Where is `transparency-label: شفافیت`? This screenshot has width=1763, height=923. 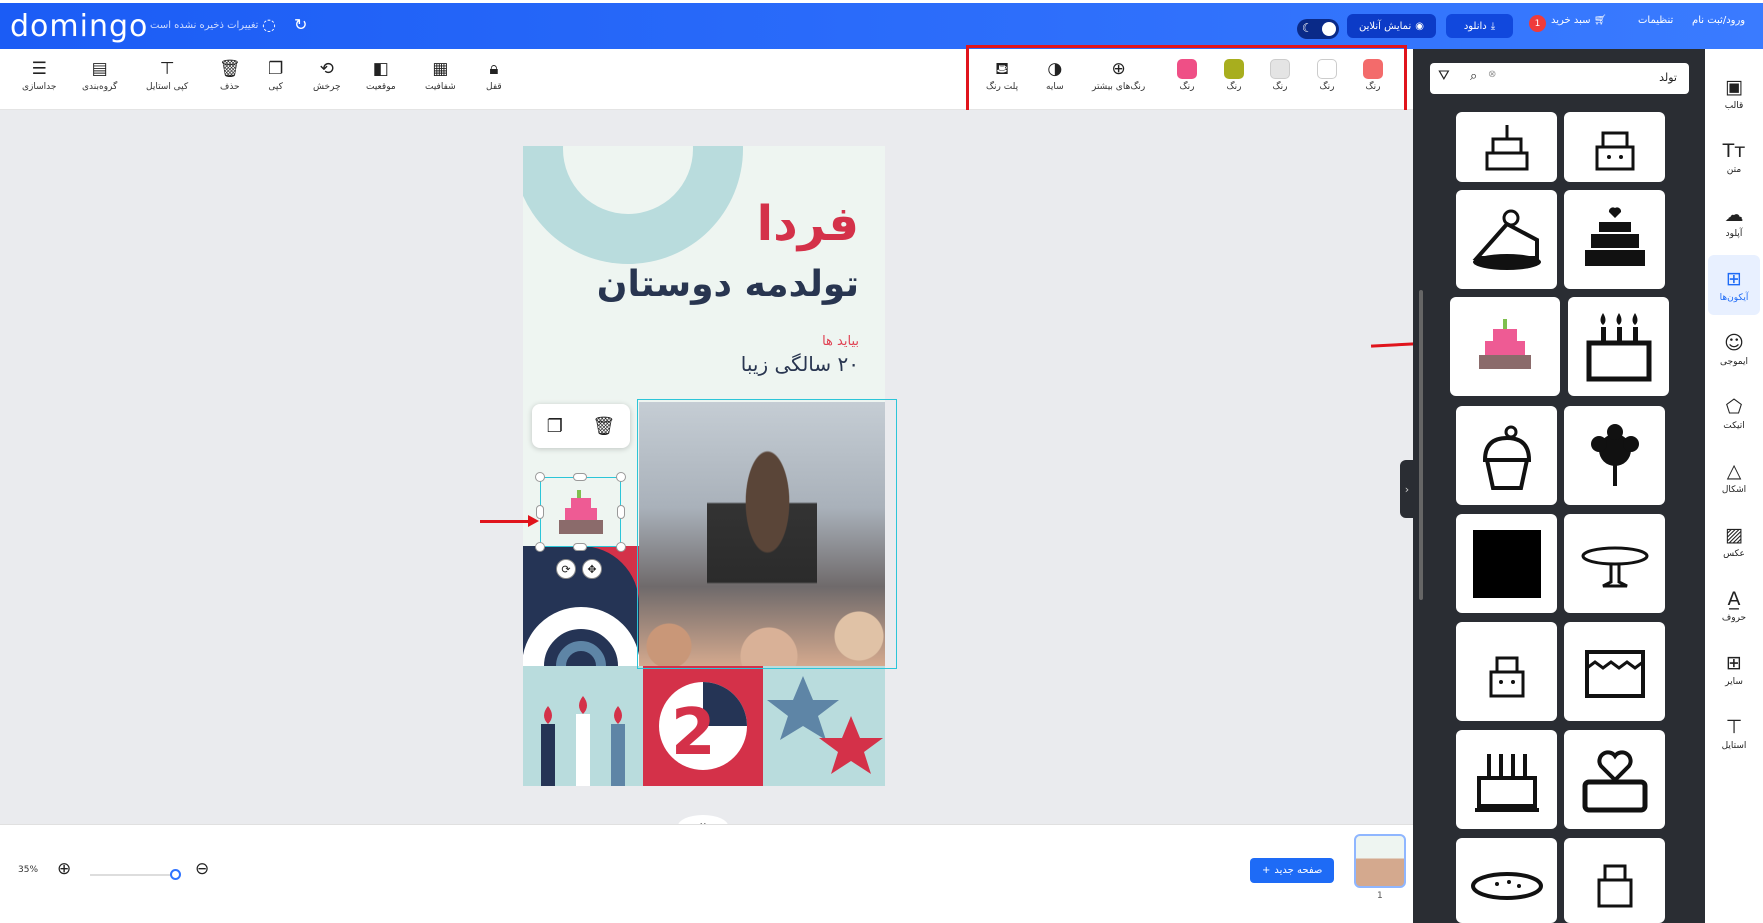
transparency-label: شفافیت is located at coordinates (440, 87).